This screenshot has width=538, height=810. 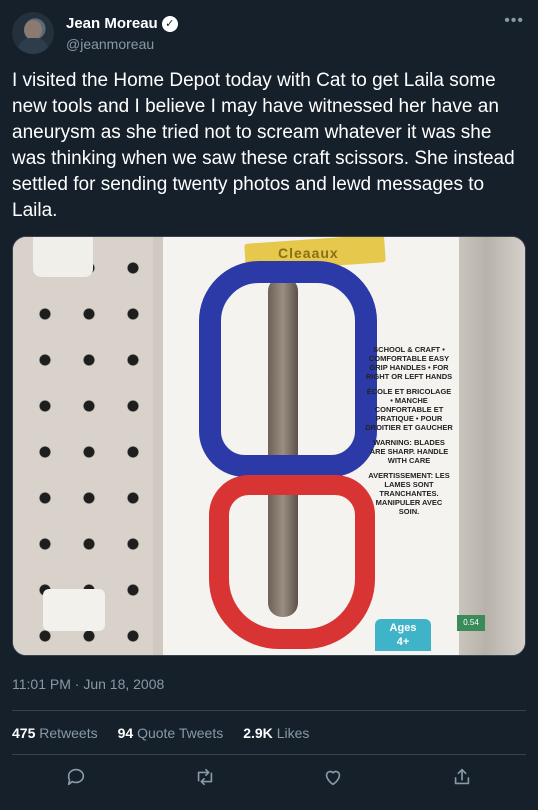 I want to click on name-row: Jean Moreau ✓, so click(x=122, y=23).